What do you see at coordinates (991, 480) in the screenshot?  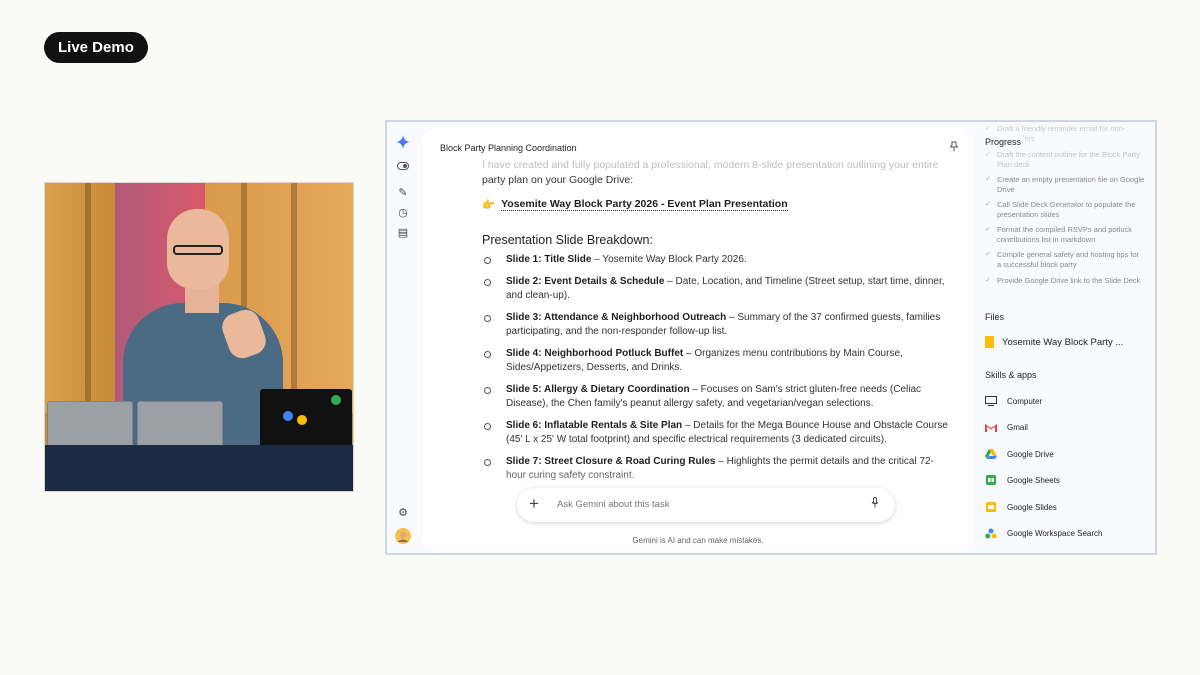 I see `google-sheets-icon` at bounding box center [991, 480].